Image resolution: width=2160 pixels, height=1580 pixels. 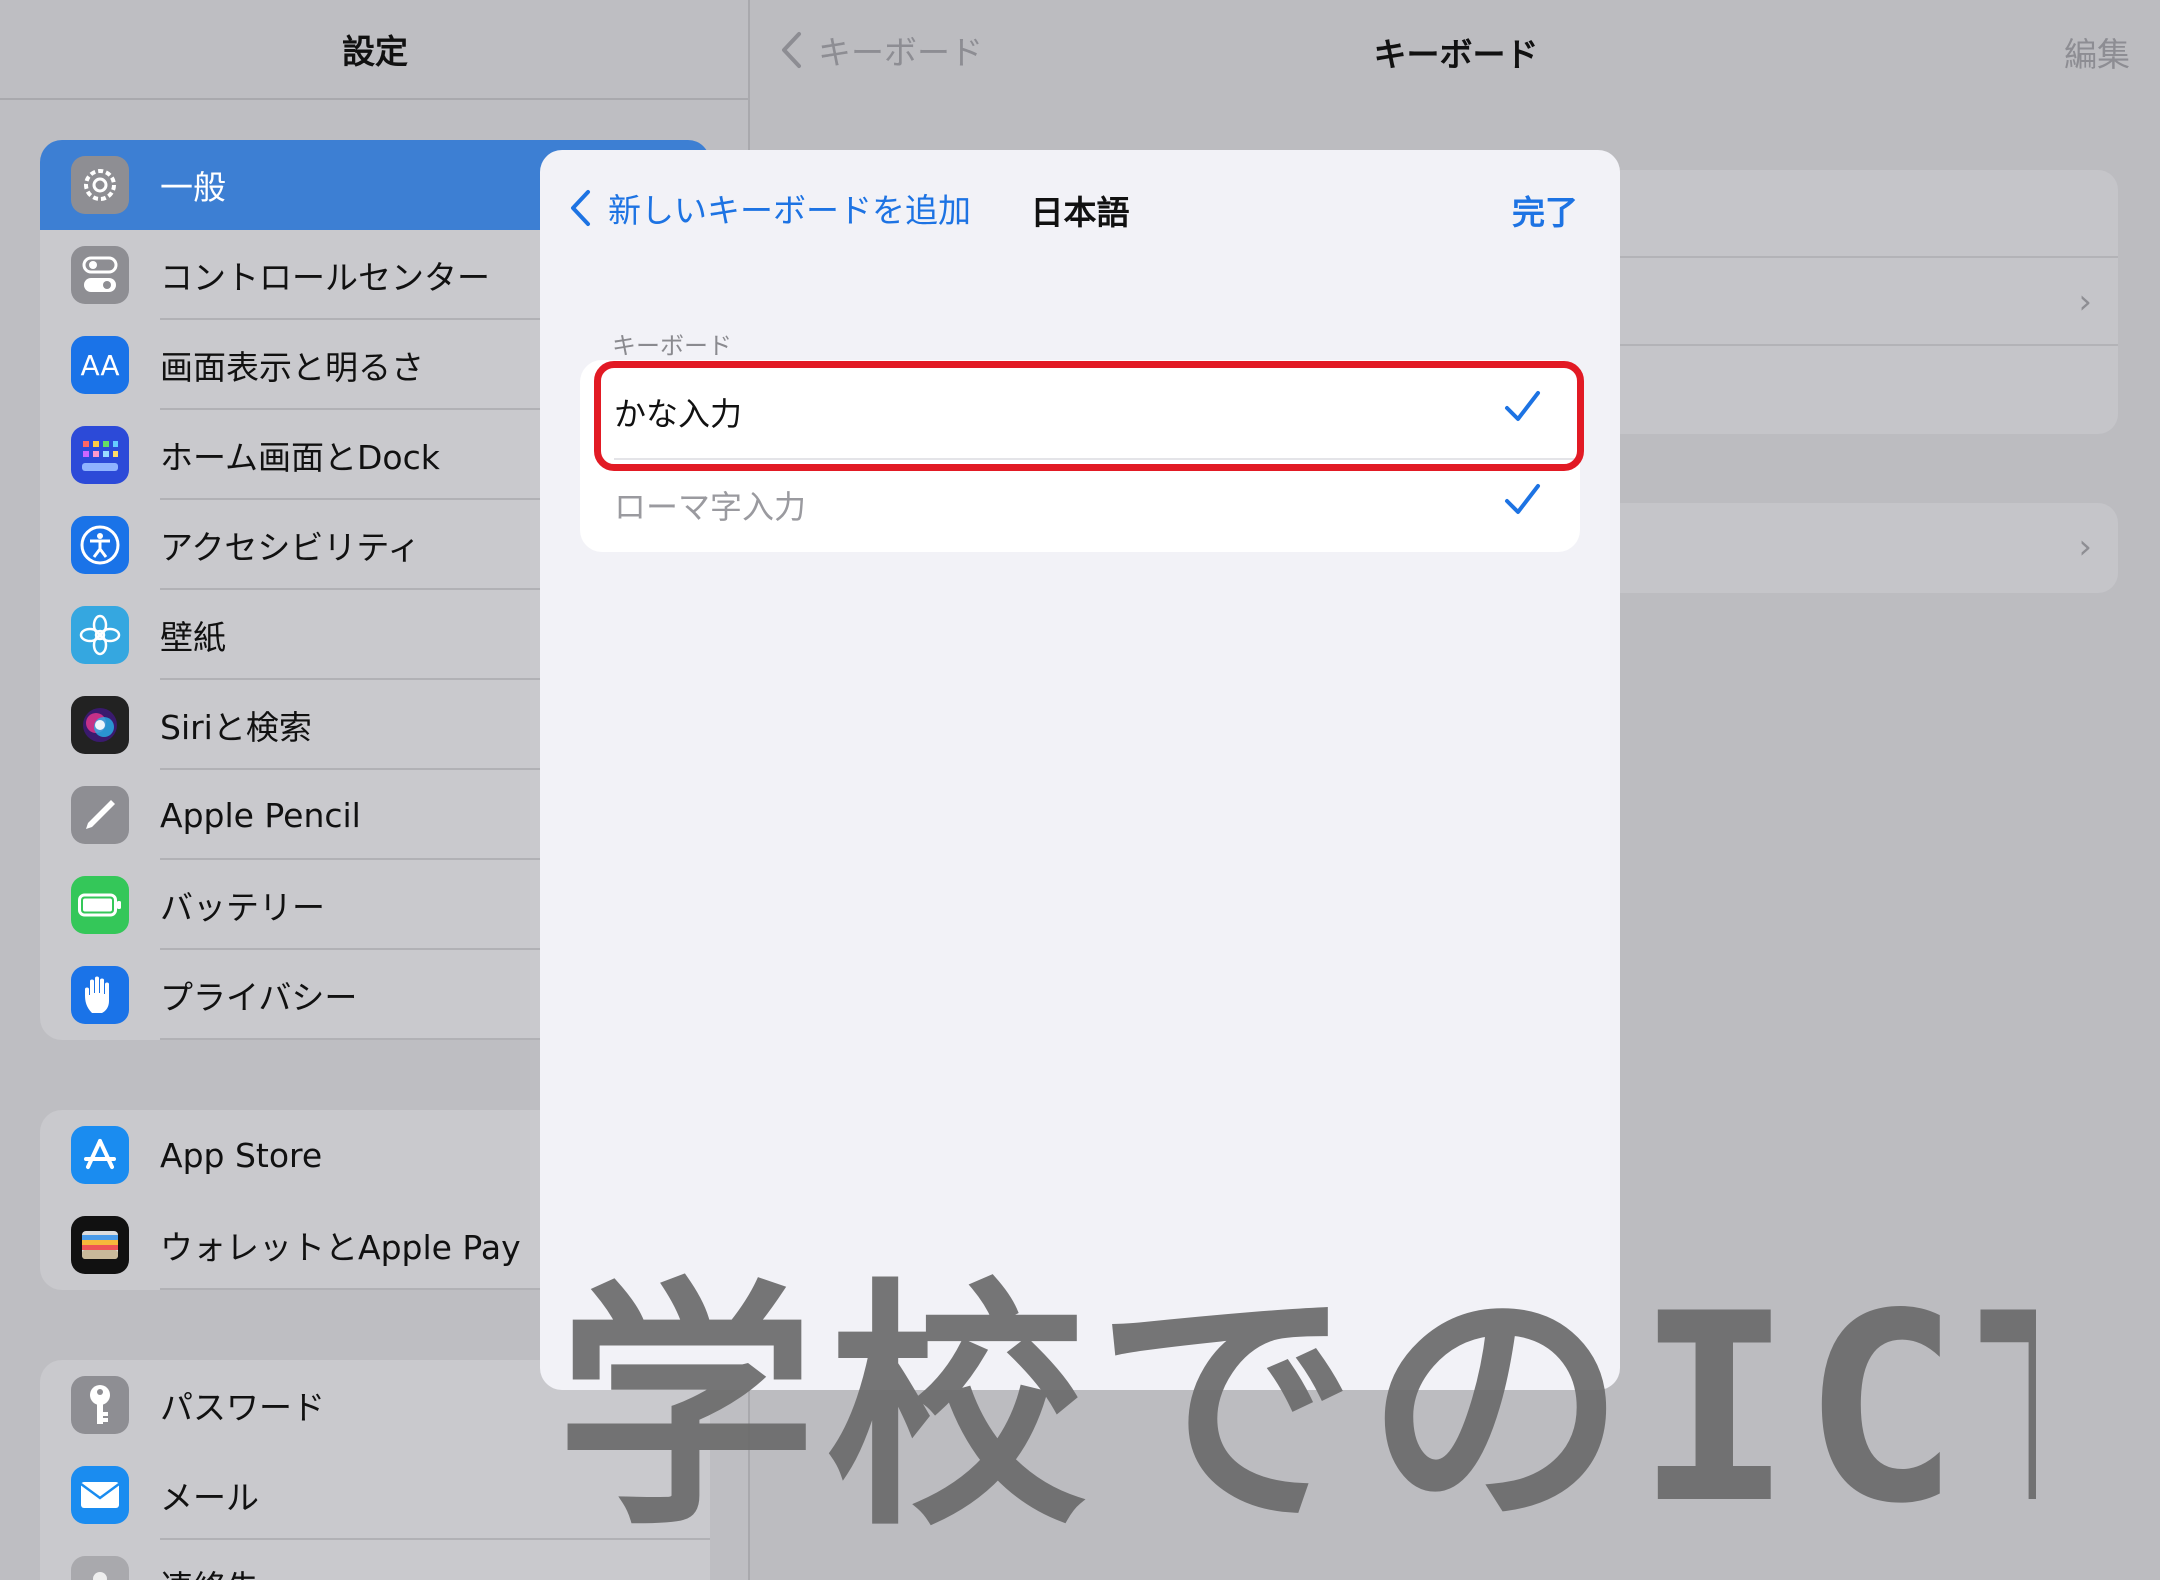 What do you see at coordinates (300, 457) in the screenshot?
I see `sidebar-item-label: ホーム画面とDock` at bounding box center [300, 457].